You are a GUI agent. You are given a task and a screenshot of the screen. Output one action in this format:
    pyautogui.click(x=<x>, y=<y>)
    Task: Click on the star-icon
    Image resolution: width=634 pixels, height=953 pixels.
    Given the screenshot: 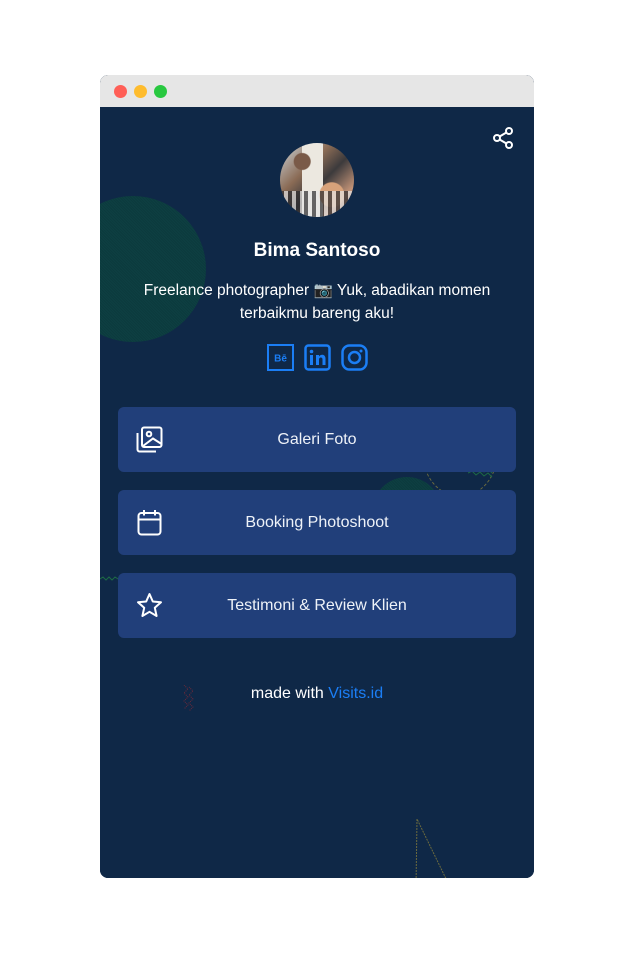 What is the action you would take?
    pyautogui.click(x=149, y=605)
    